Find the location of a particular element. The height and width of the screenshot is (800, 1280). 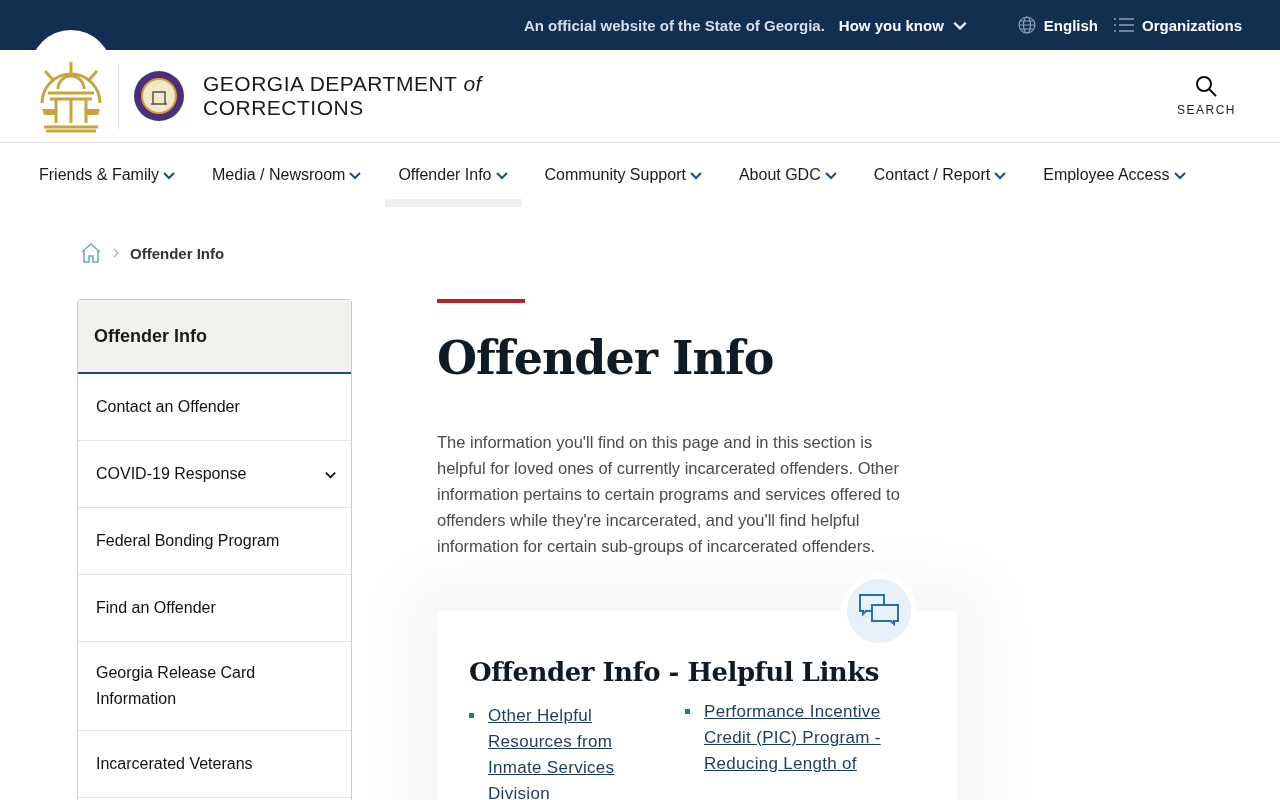

nav-item: Community Support is located at coordinates (623, 175).